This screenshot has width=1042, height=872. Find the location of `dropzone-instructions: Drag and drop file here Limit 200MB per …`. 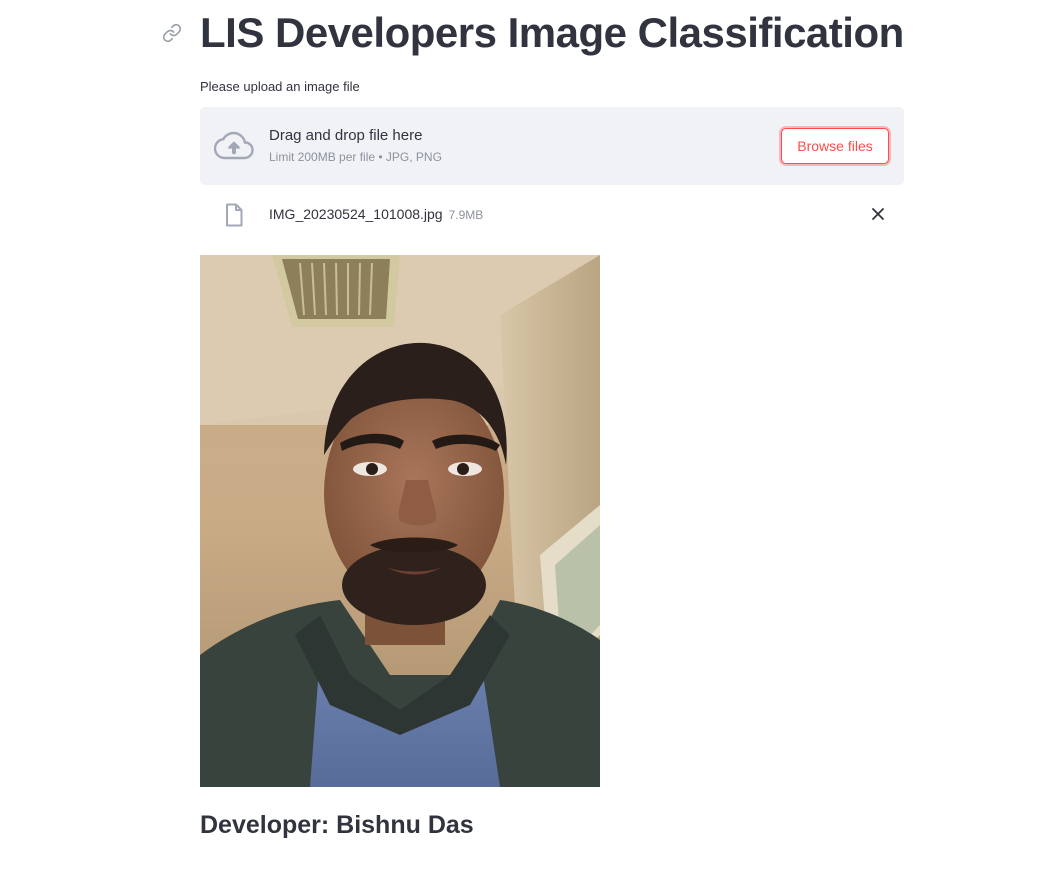

dropzone-instructions: Drag and drop file here Limit 200MB per … is located at coordinates (355, 145).